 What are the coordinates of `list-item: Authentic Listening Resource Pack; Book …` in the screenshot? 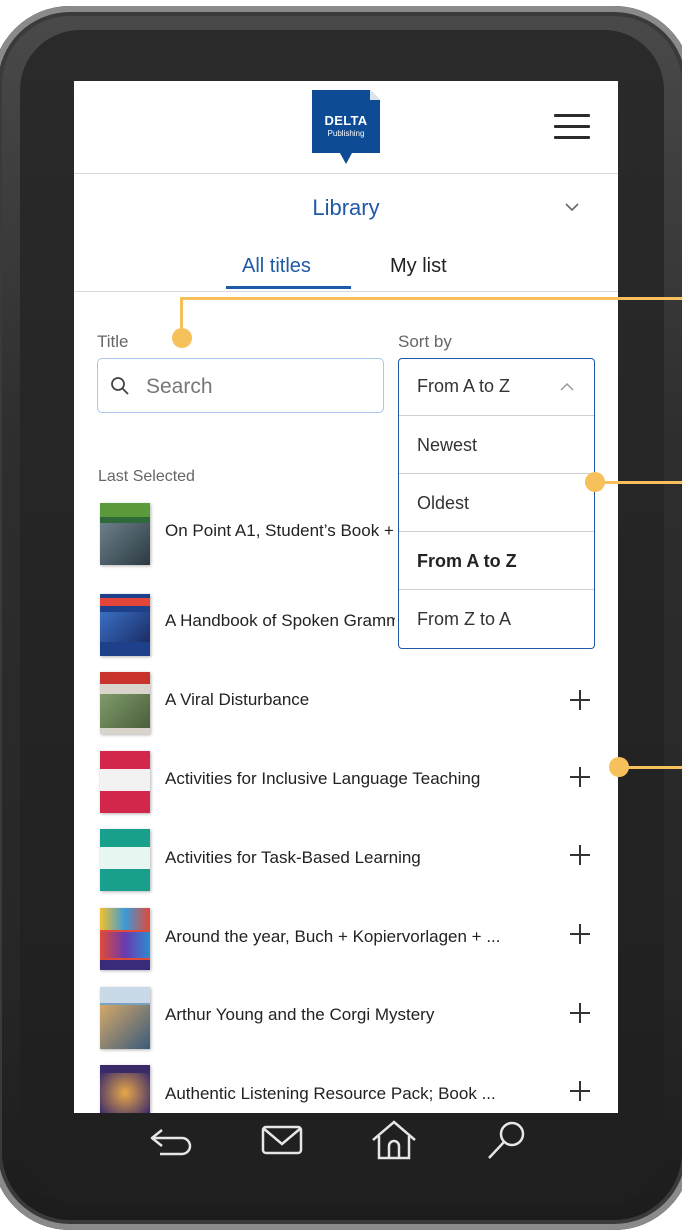 It's located at (346, 1089).